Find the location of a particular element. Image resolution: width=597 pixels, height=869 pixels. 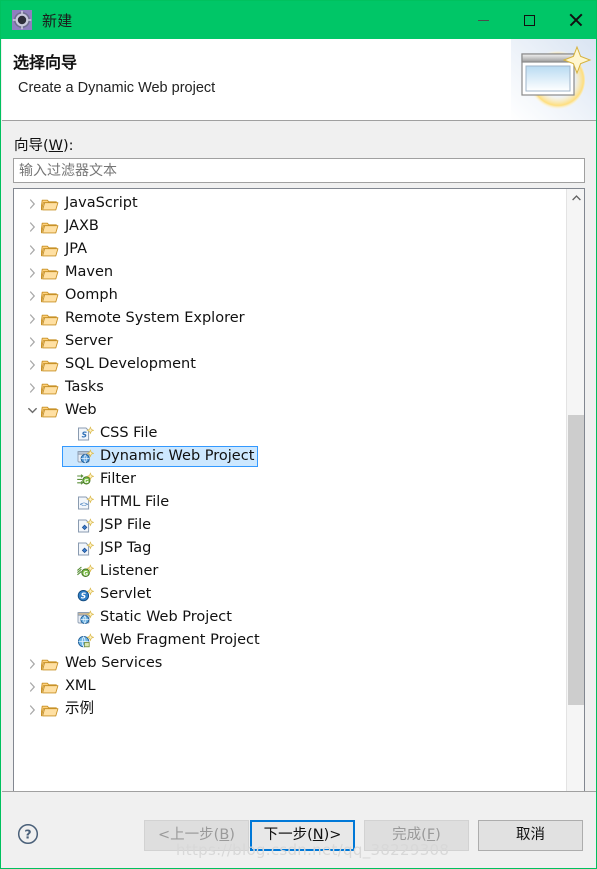

tree-item-static-web-project: Static Web Project is located at coordinates (289, 617).